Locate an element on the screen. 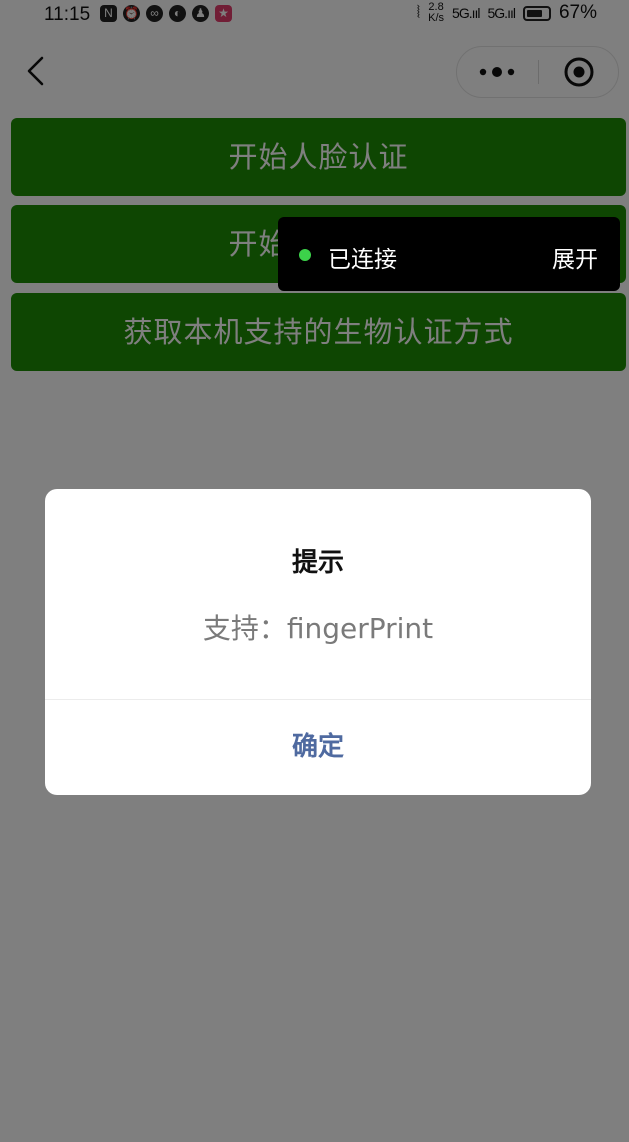 This screenshot has width=629, height=1142. dialog-title: 提示 is located at coordinates (317, 563).